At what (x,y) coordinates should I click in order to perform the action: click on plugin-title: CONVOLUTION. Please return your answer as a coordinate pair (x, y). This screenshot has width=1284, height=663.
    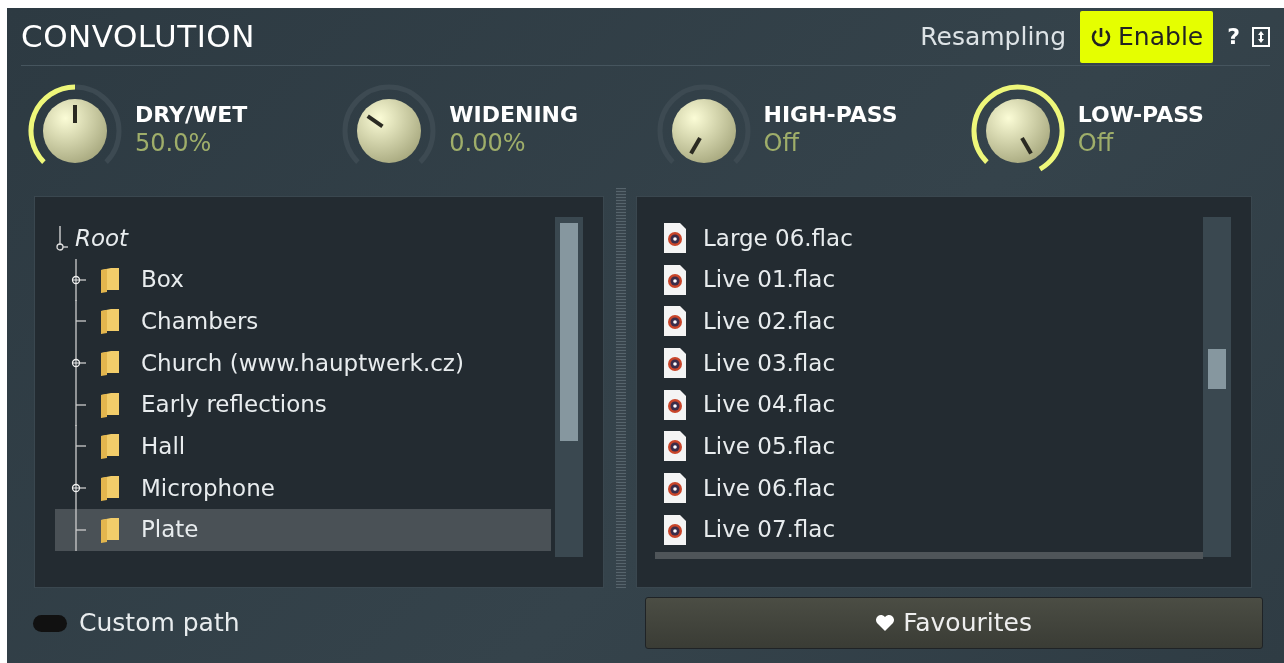
    Looking at the image, I should click on (138, 37).